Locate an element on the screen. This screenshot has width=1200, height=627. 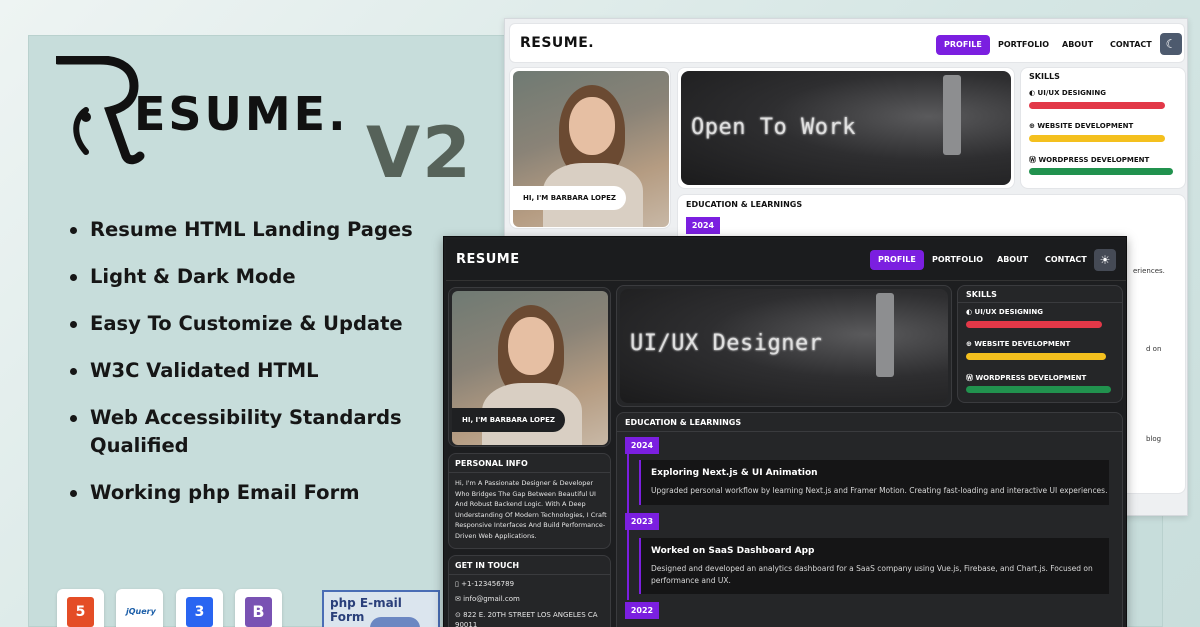
contact-title: GET IN TOUCH is located at coordinates (487, 565).